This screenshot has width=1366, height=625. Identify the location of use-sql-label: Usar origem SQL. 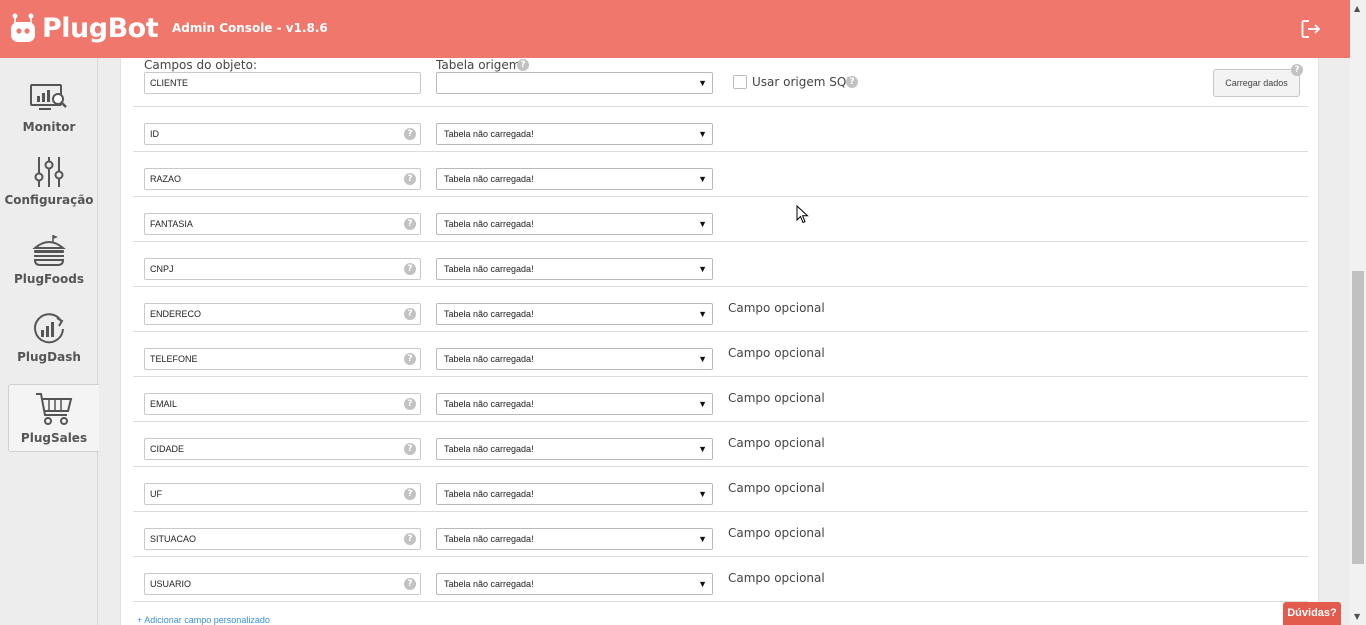
(802, 82).